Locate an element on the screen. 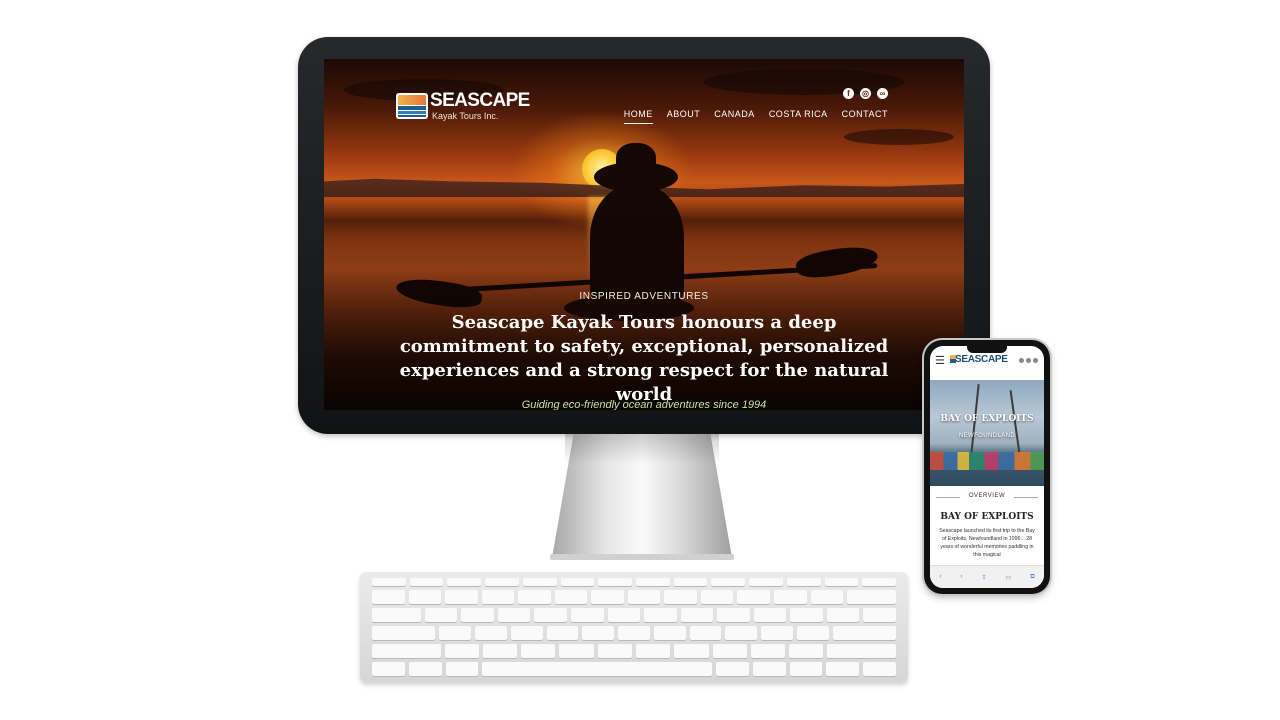 The height and width of the screenshot is (720, 1280). tabs-icon: ⧉ is located at coordinates (1032, 577).